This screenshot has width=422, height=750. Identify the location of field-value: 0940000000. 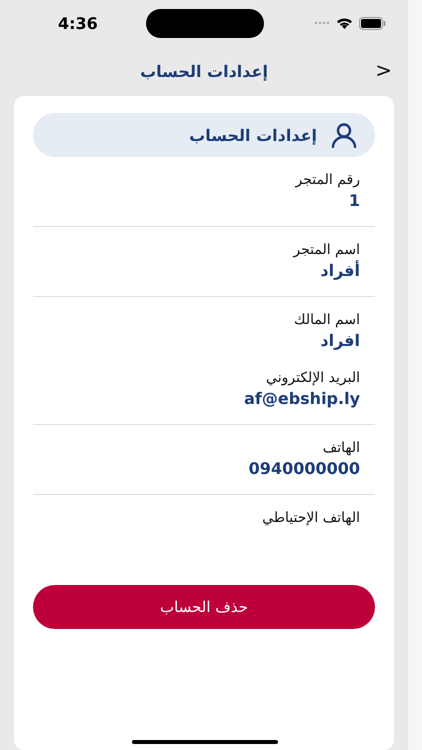
(304, 468).